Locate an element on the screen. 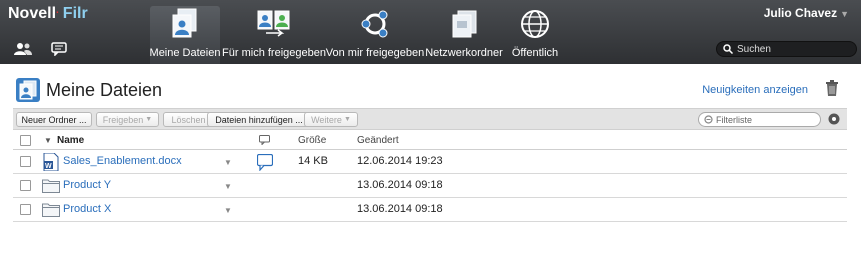 This screenshot has width=861, height=261. nav-shared-with-me: Für mich freigegeben is located at coordinates (274, 35).